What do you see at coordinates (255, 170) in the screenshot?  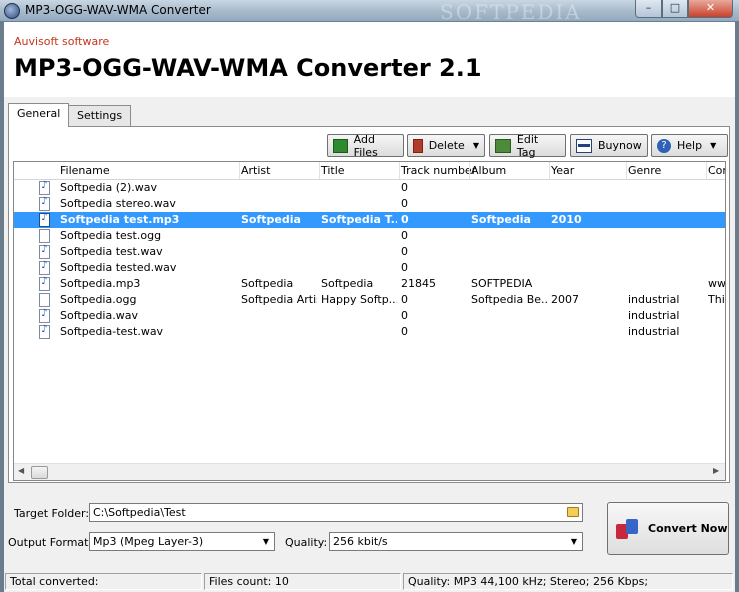 I see `column-artist: Artist` at bounding box center [255, 170].